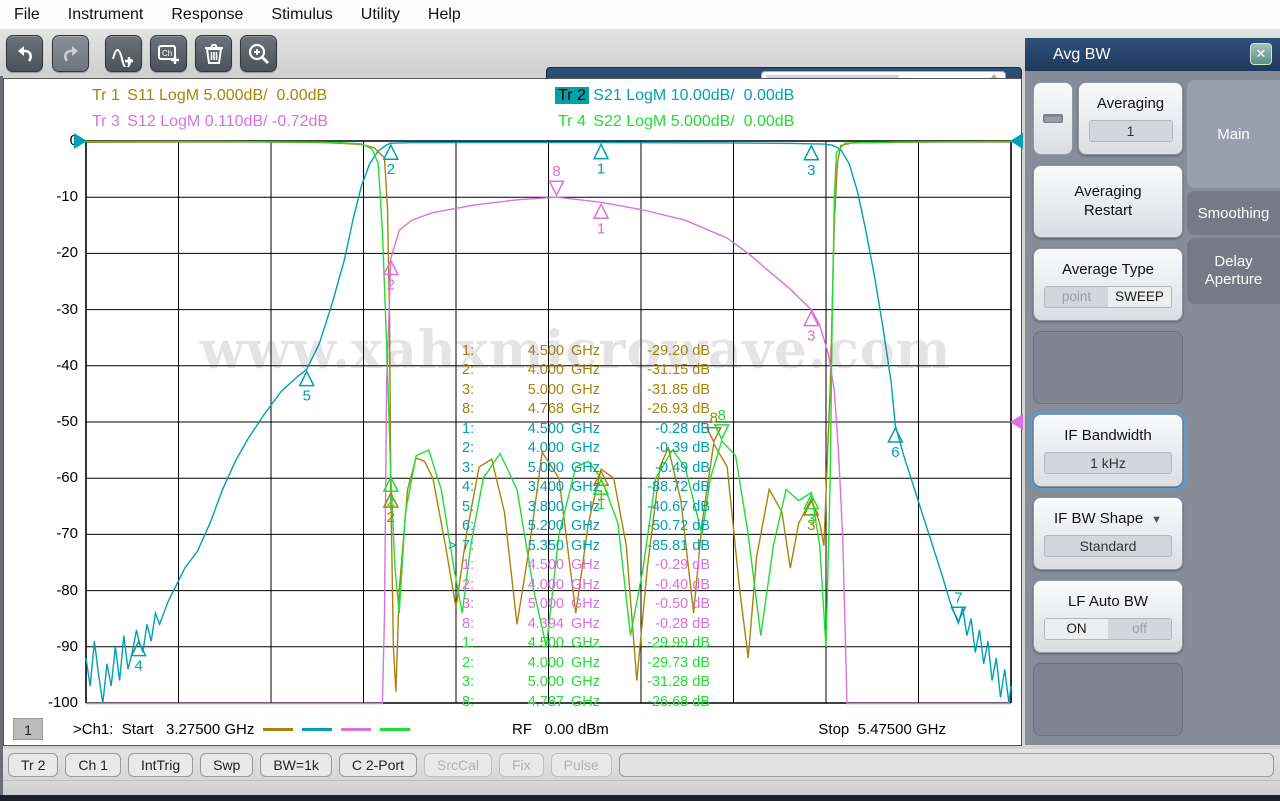 This screenshot has width=1280, height=801. Describe the element at coordinates (1233, 213) in the screenshot. I see `tab-smoothing: Smoothing` at that location.